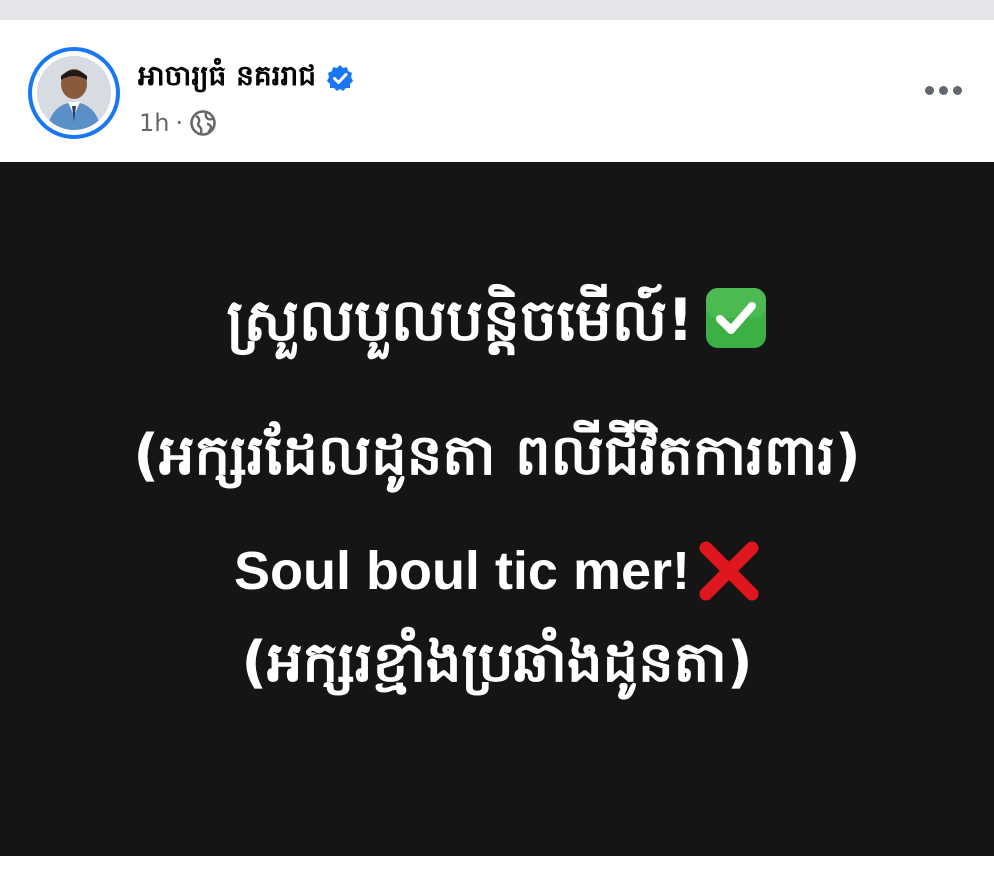  Describe the element at coordinates (203, 123) in the screenshot. I see `globe-icon` at that location.